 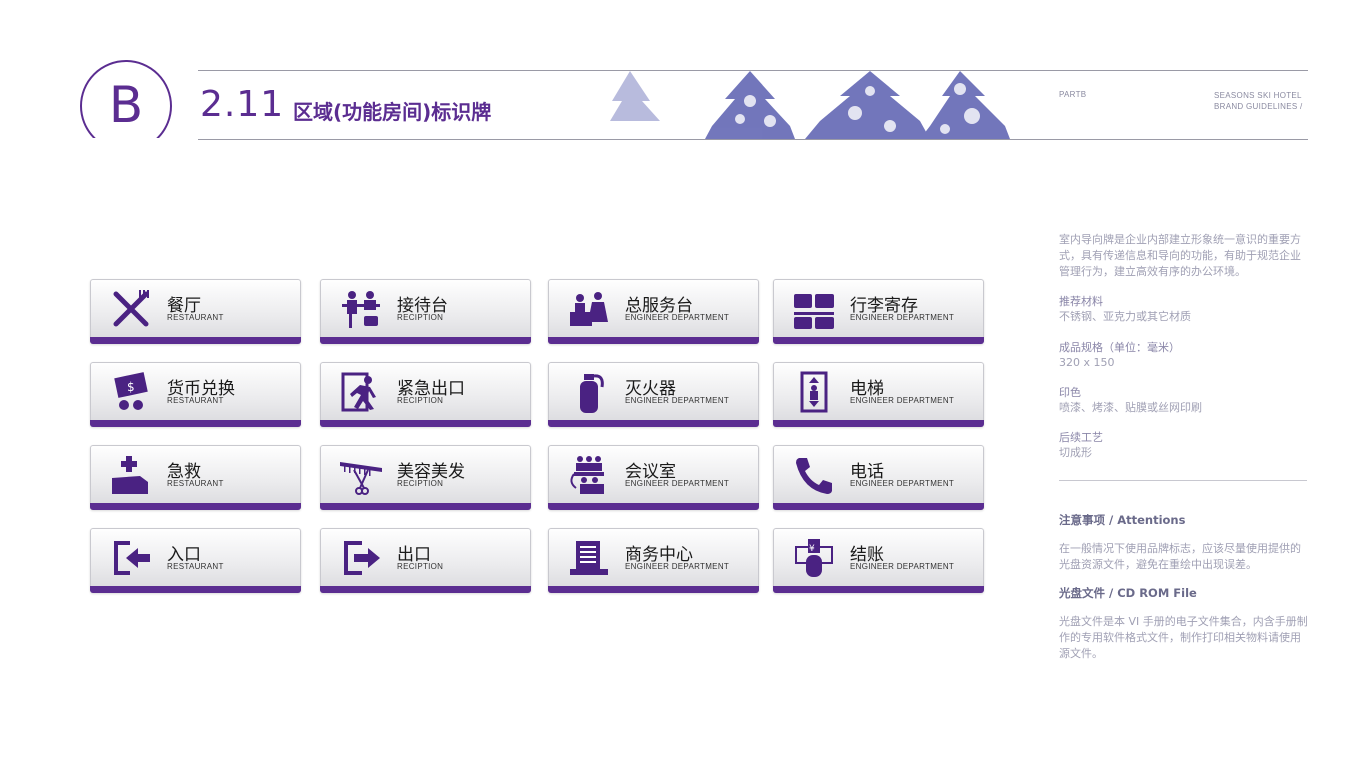 I want to click on checkout-icon: ¥, so click(x=814, y=558).